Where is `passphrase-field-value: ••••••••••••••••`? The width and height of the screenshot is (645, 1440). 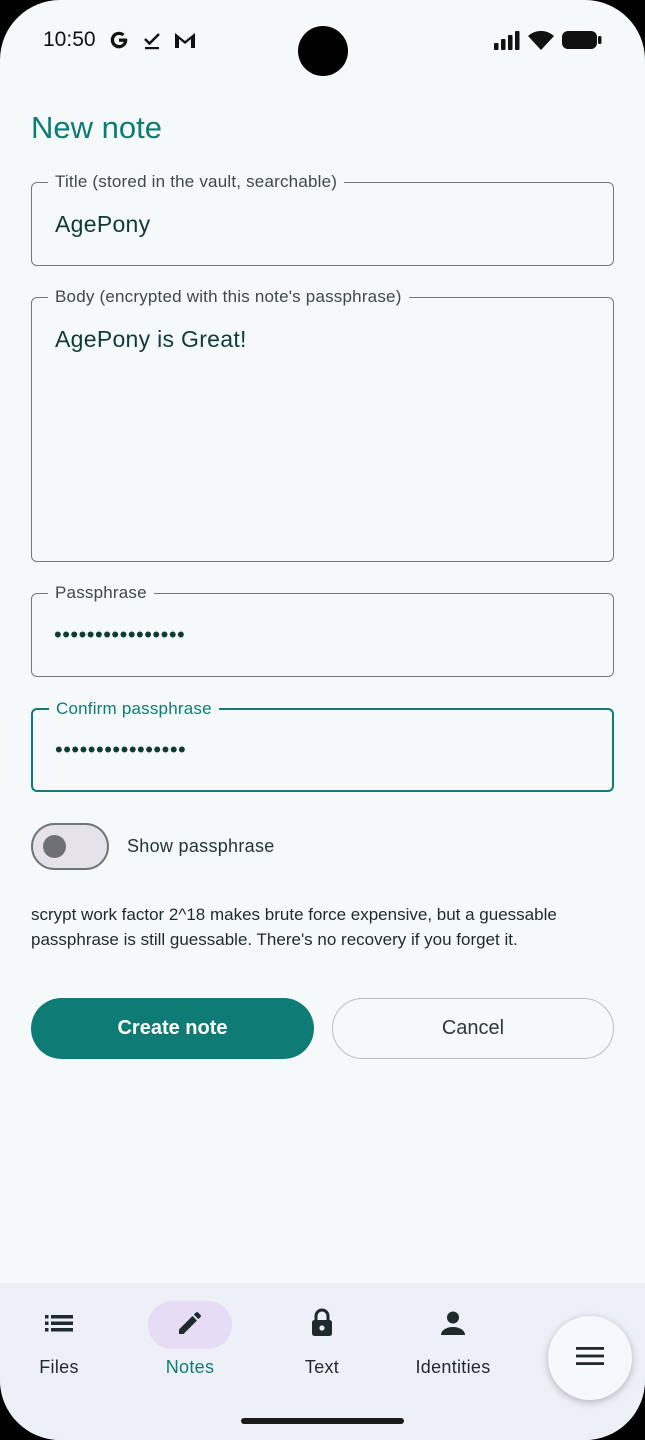
passphrase-field-value: •••••••••••••••• is located at coordinates (120, 634).